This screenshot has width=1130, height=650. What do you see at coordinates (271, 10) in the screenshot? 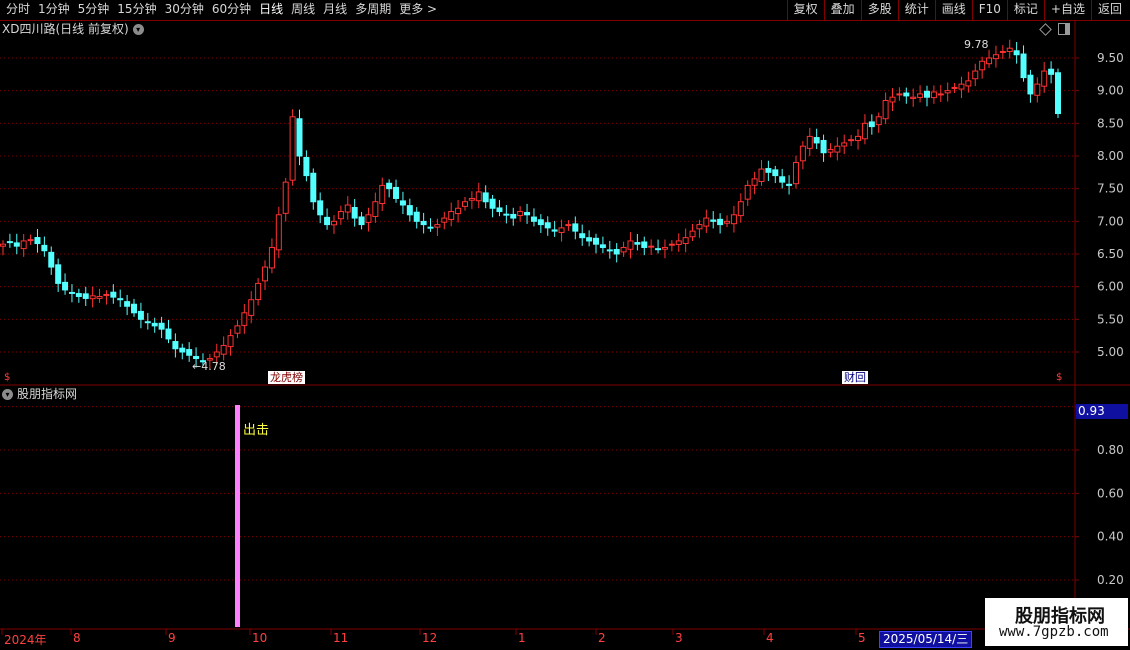
I see `period-tab: 日线` at bounding box center [271, 10].